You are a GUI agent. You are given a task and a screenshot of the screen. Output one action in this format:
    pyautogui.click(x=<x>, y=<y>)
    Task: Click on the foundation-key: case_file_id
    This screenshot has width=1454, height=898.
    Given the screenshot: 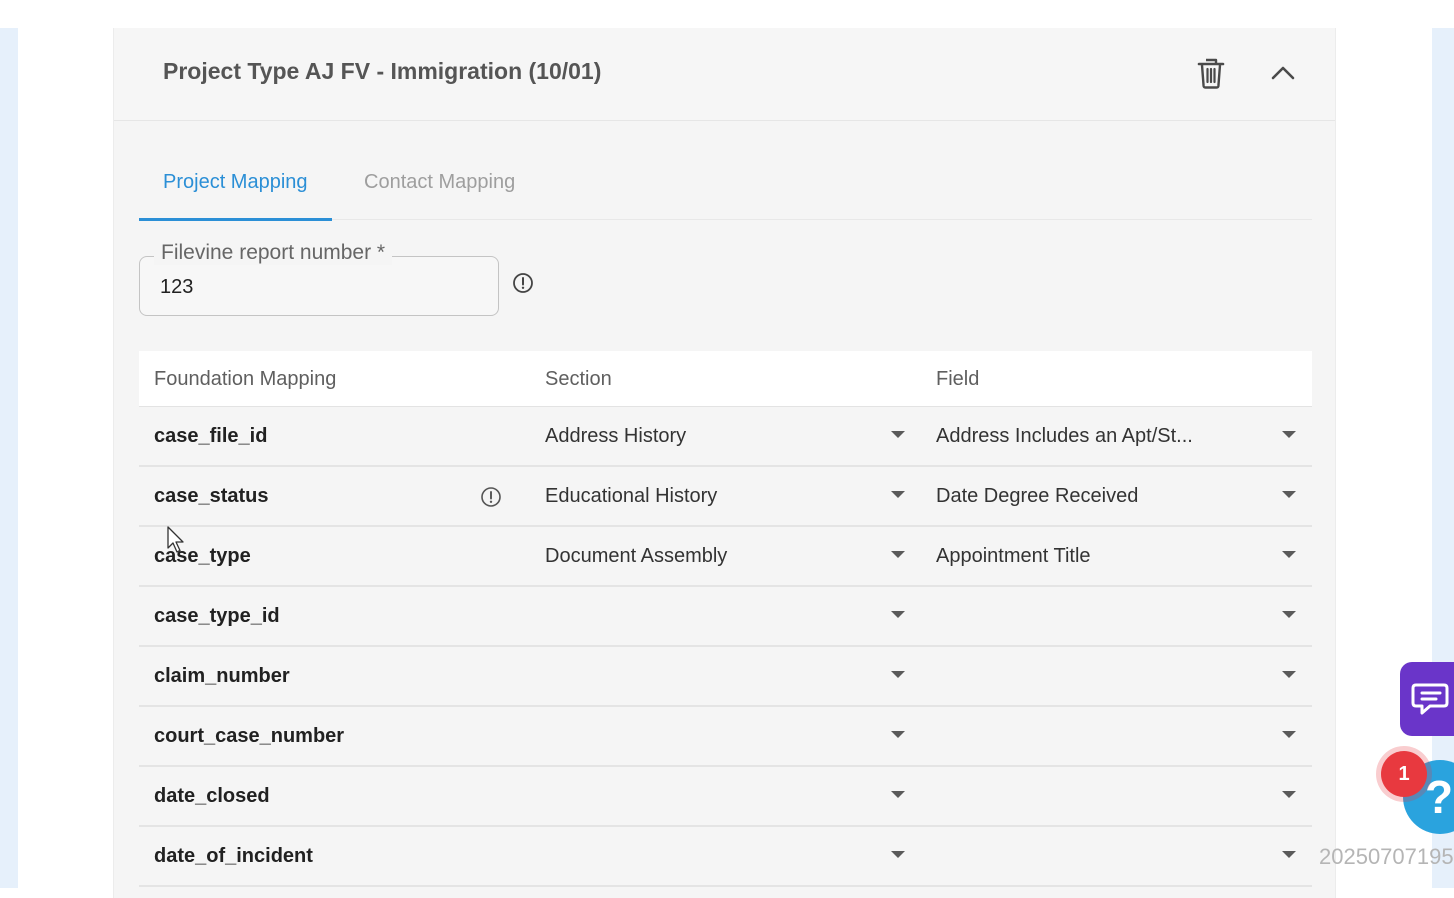 What is the action you would take?
    pyautogui.click(x=211, y=436)
    